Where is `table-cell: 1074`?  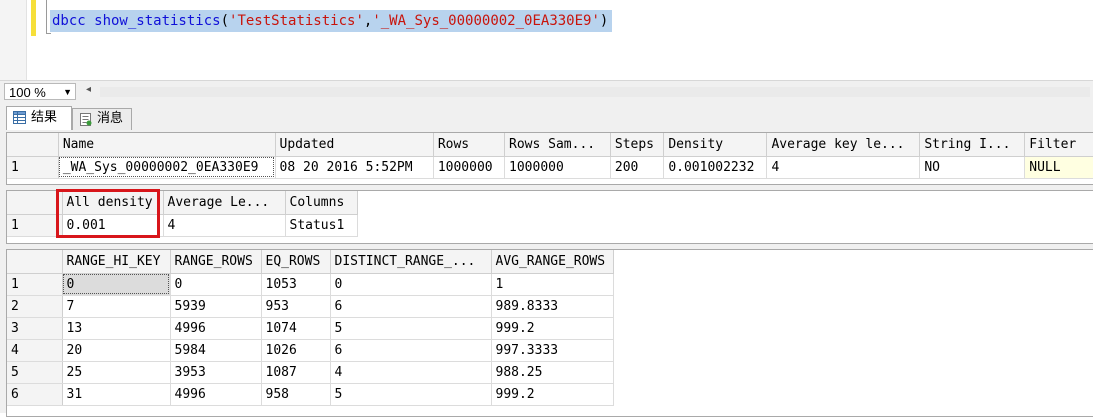
table-cell: 1074 is located at coordinates (296, 328).